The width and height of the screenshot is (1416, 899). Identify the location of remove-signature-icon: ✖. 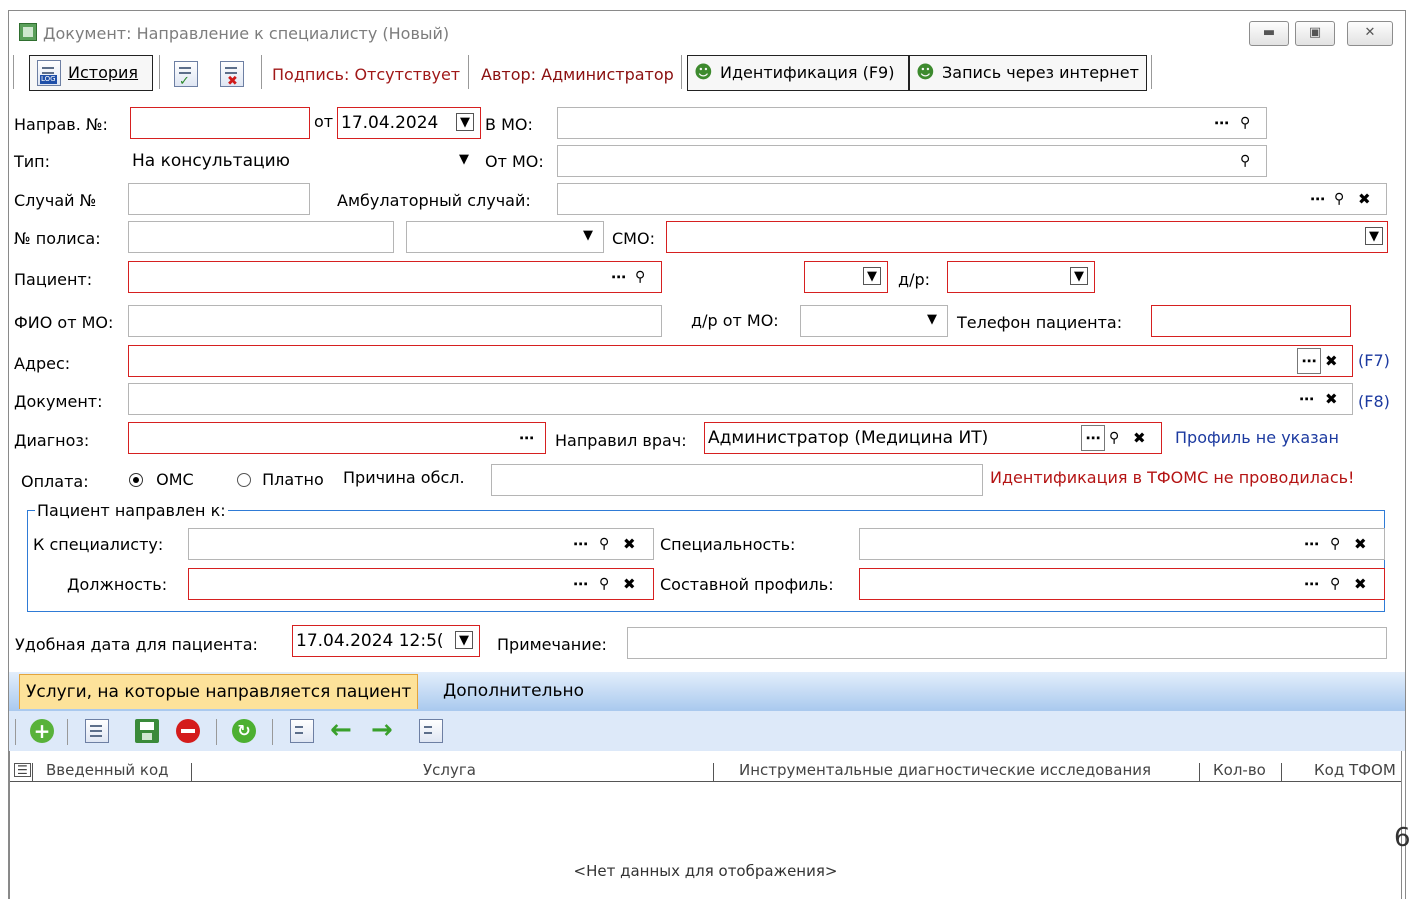
(232, 75).